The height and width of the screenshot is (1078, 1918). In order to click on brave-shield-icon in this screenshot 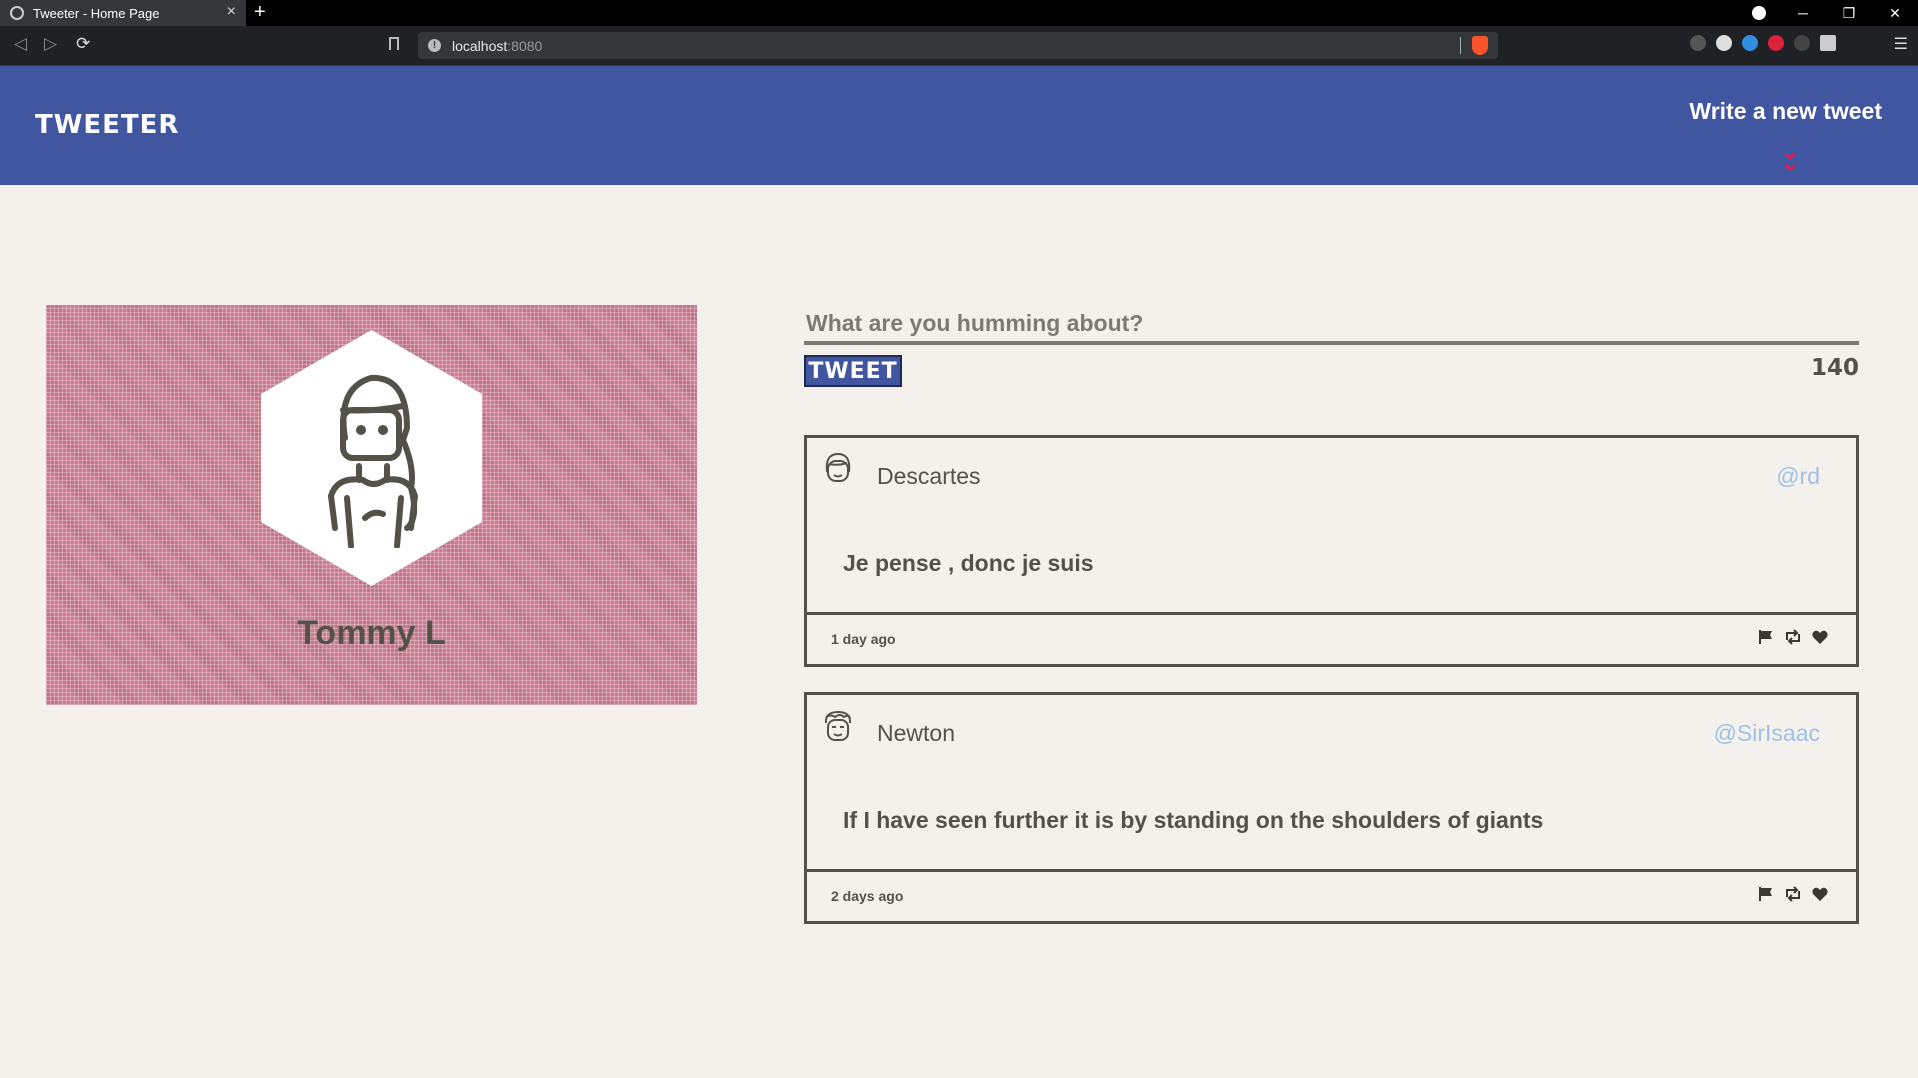, I will do `click(1480, 45)`.